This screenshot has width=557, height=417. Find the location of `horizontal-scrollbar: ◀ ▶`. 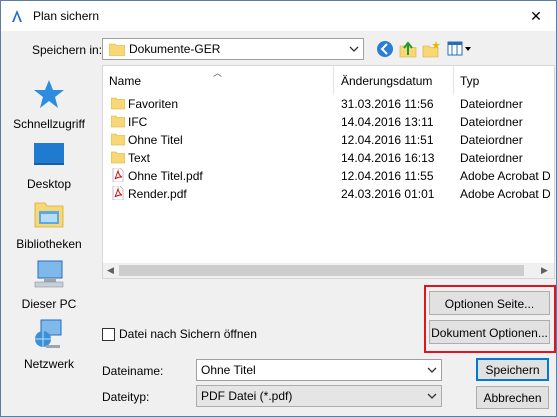

horizontal-scrollbar: ◀ ▶ is located at coordinates (328, 270).